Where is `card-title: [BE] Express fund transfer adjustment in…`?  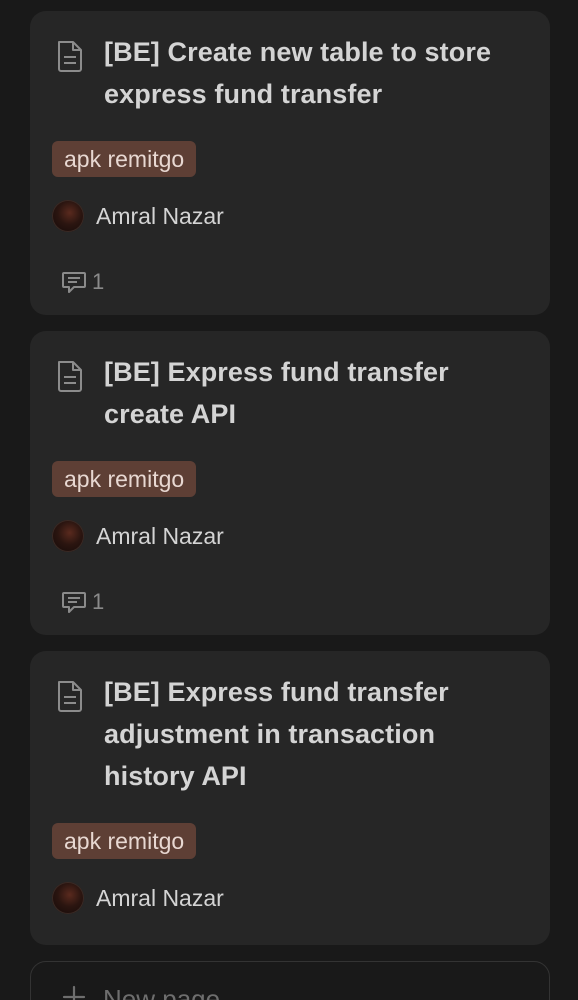 card-title: [BE] Express fund transfer adjustment in… is located at coordinates (314, 734).